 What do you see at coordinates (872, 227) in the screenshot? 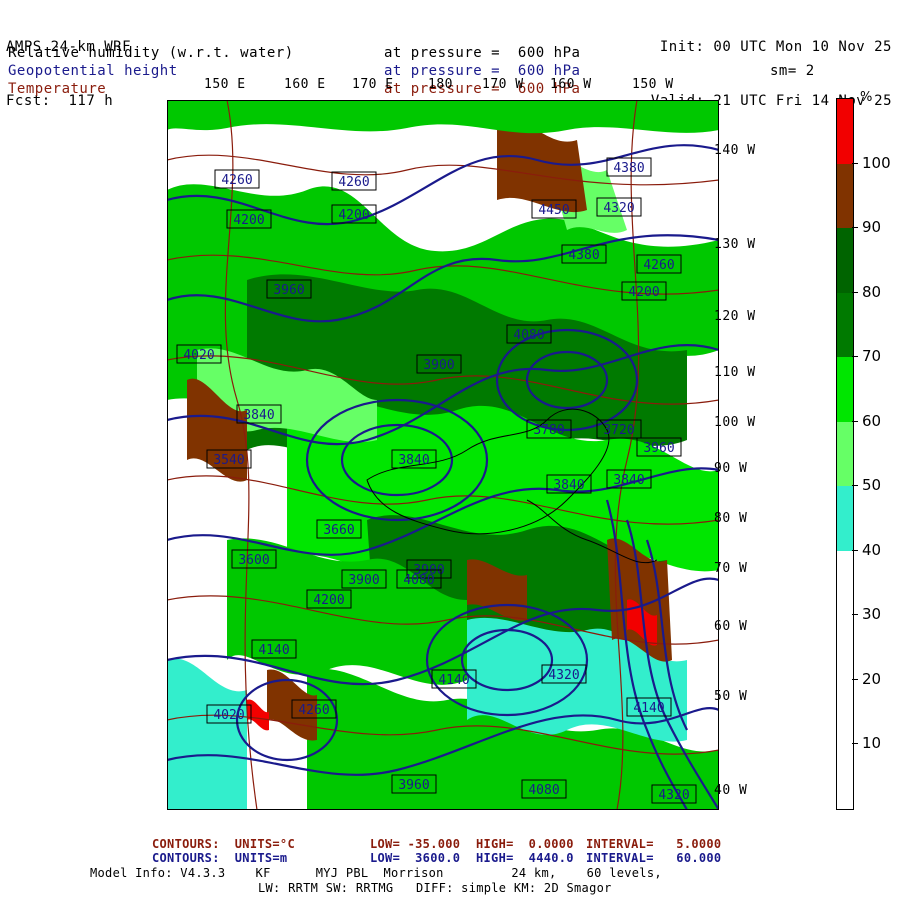
I see `colorbar-label: 90` at bounding box center [872, 227].